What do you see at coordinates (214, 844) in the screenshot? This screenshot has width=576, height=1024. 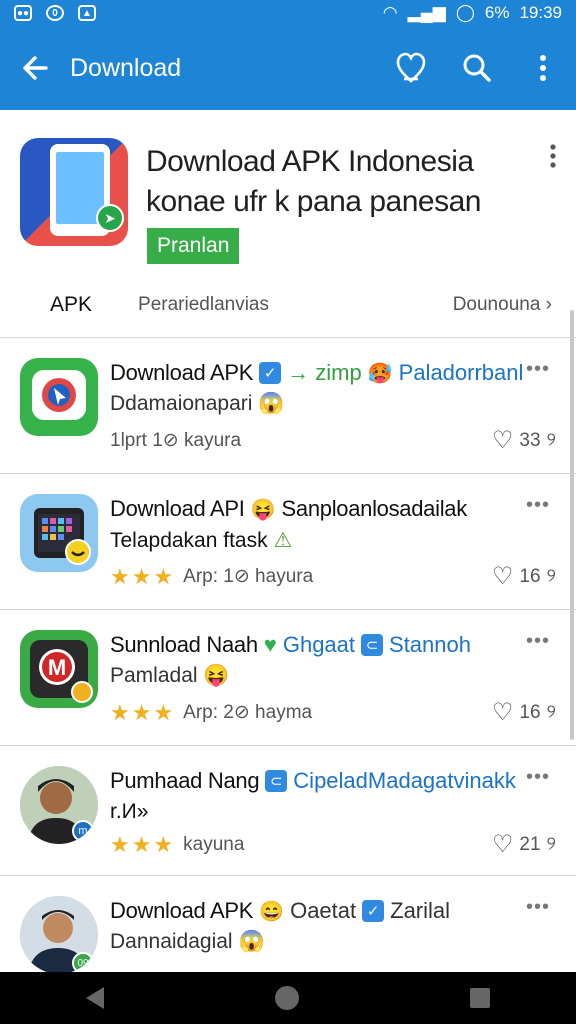 I see `item-meta-text: kayuna` at bounding box center [214, 844].